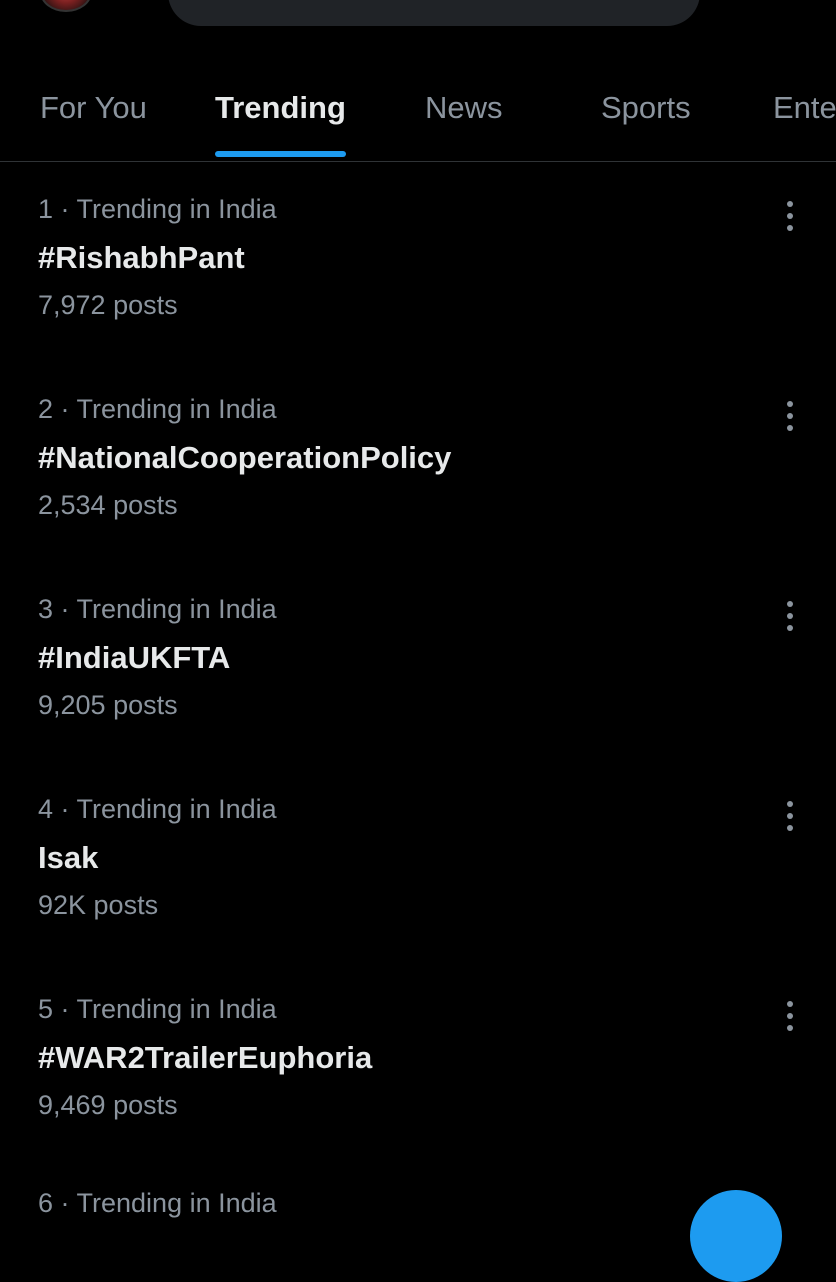  I want to click on avatar, so click(66, 6).